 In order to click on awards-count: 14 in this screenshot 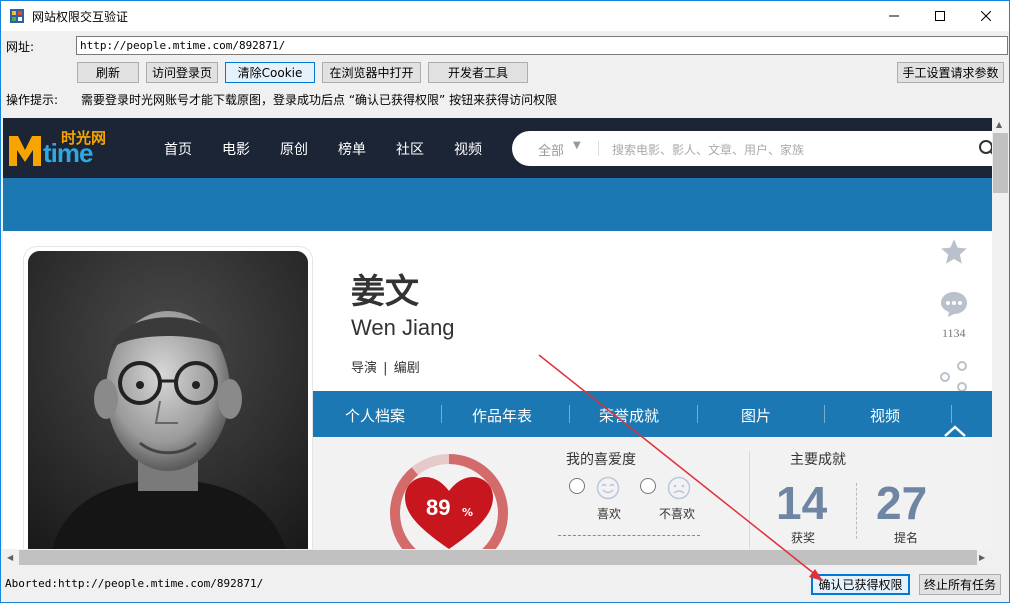, I will do `click(801, 503)`.